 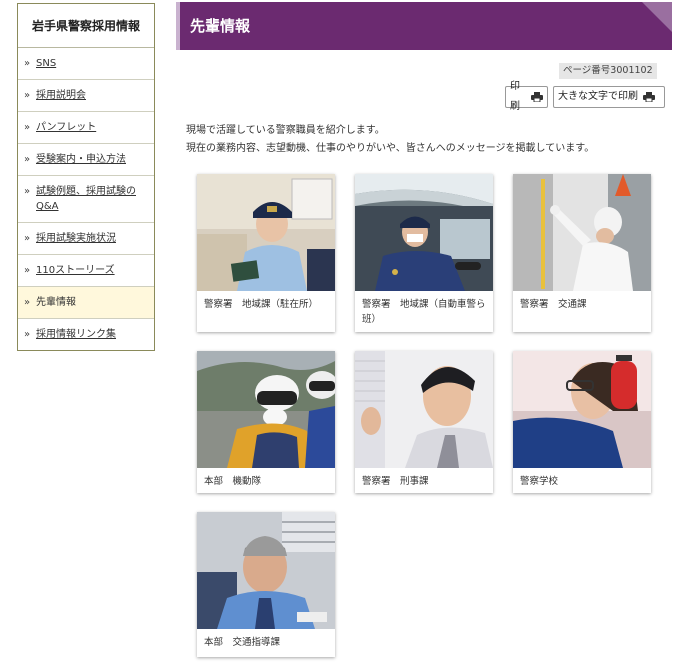 I want to click on sidebar-item-label: 110ストーリーズ, so click(x=75, y=270).